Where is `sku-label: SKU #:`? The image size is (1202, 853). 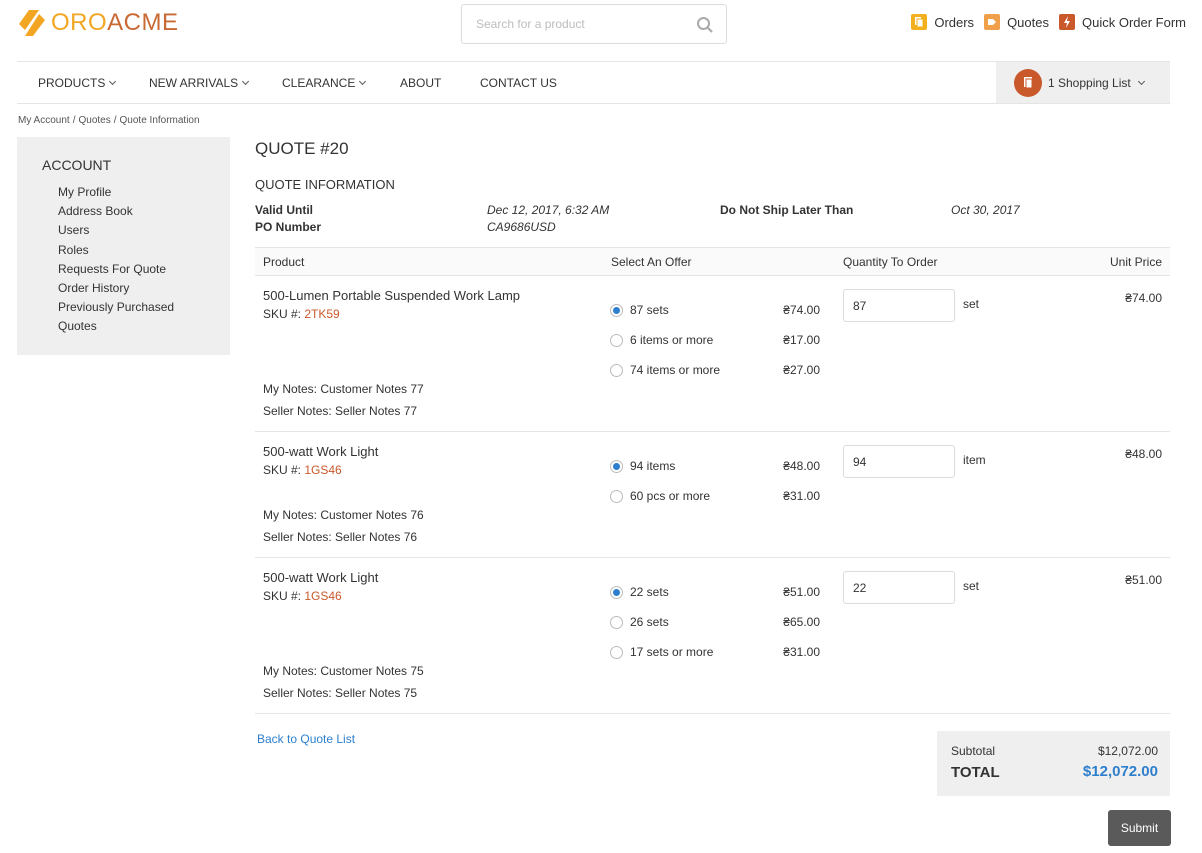
sku-label: SKU #: is located at coordinates (282, 596).